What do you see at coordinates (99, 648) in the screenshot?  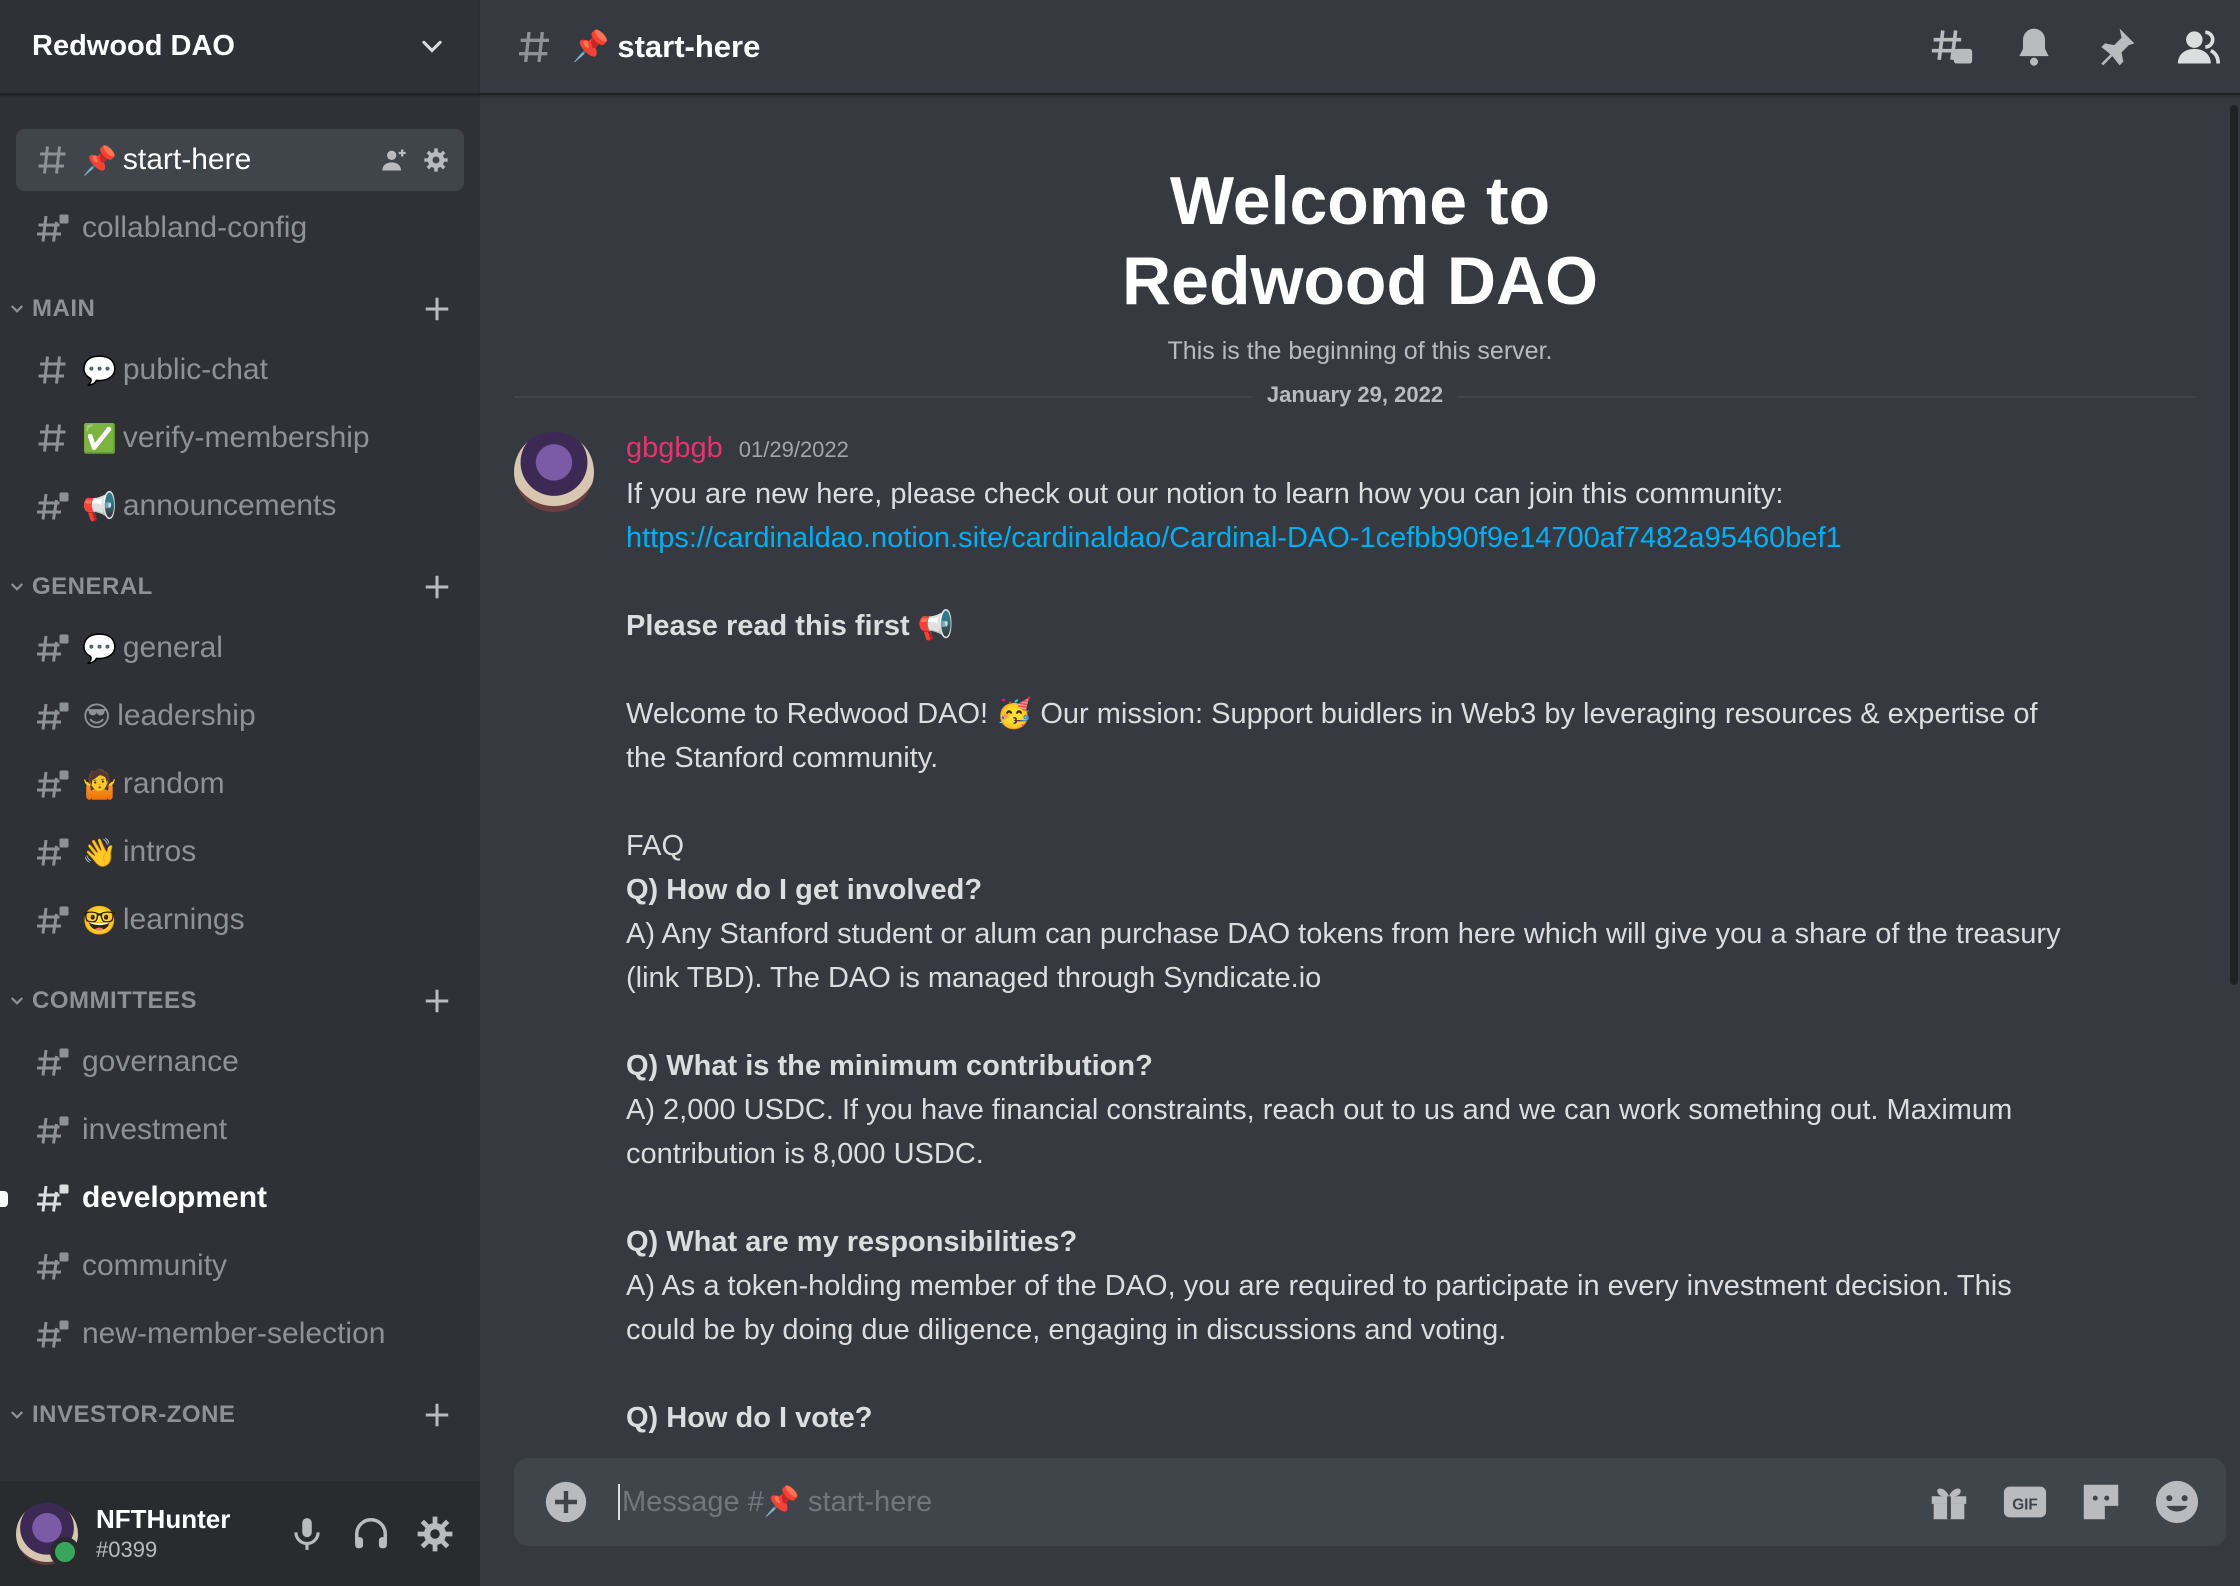 I see `channel-emoji: 💬` at bounding box center [99, 648].